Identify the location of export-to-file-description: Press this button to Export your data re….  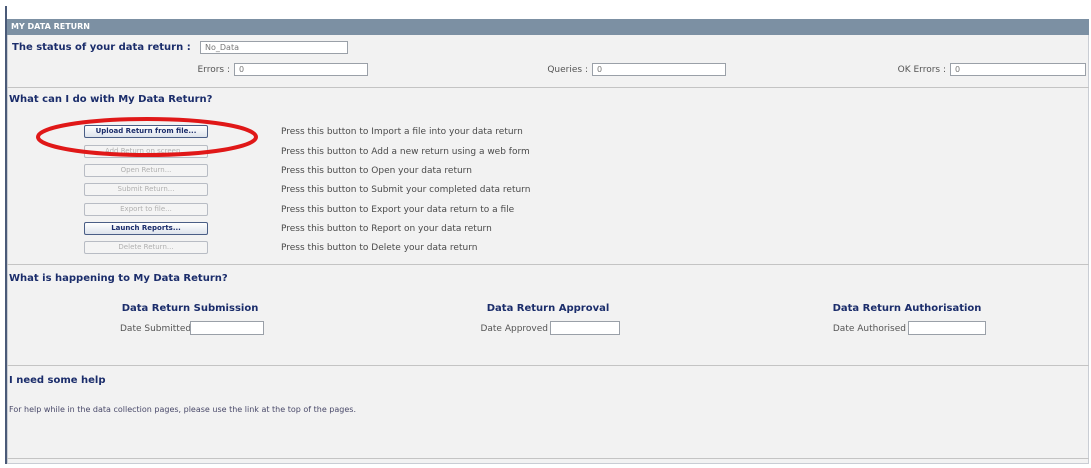
(398, 210).